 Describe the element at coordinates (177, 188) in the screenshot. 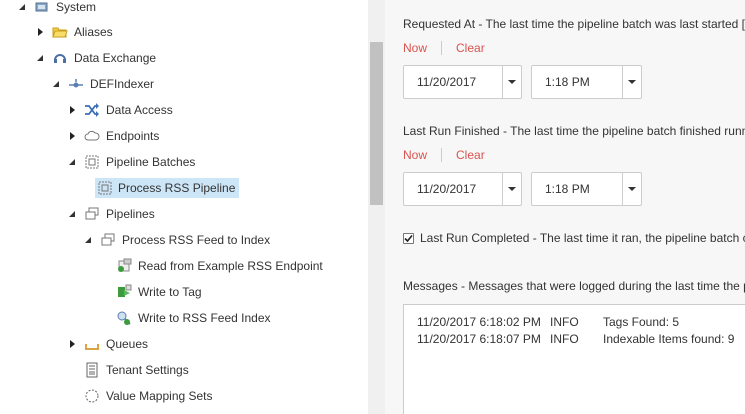

I see `tree-node-label: Process RSS Pipeline` at that location.